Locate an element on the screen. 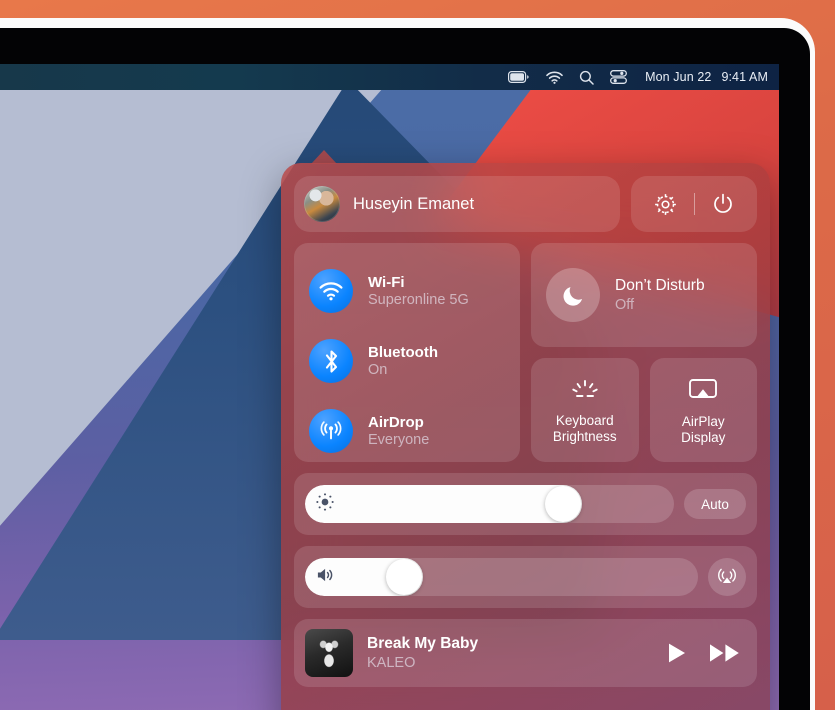 This screenshot has width=835, height=710. airplay-display-line2: Display is located at coordinates (703, 437).